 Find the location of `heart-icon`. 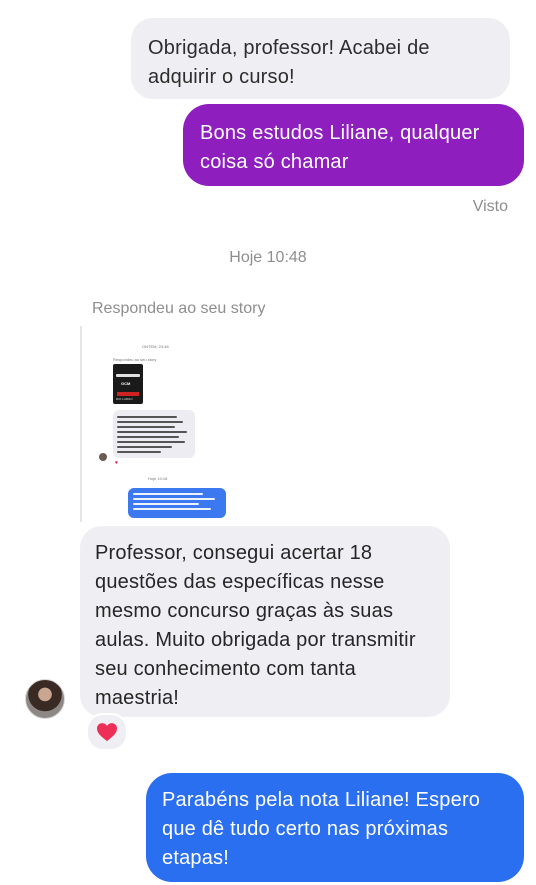

heart-icon is located at coordinates (107, 732).